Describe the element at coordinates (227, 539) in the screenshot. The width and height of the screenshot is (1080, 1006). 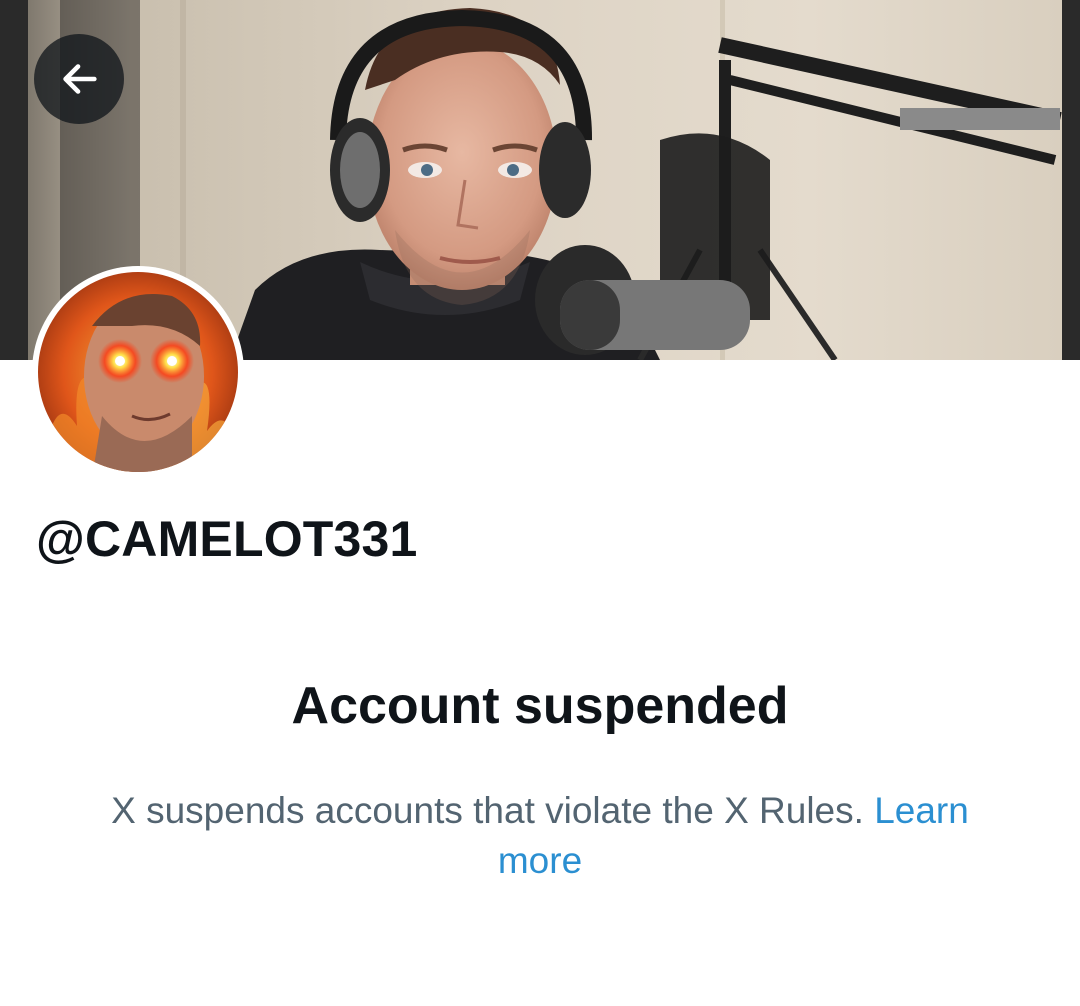
I see `profile-handle: @CAMELOT331` at that location.